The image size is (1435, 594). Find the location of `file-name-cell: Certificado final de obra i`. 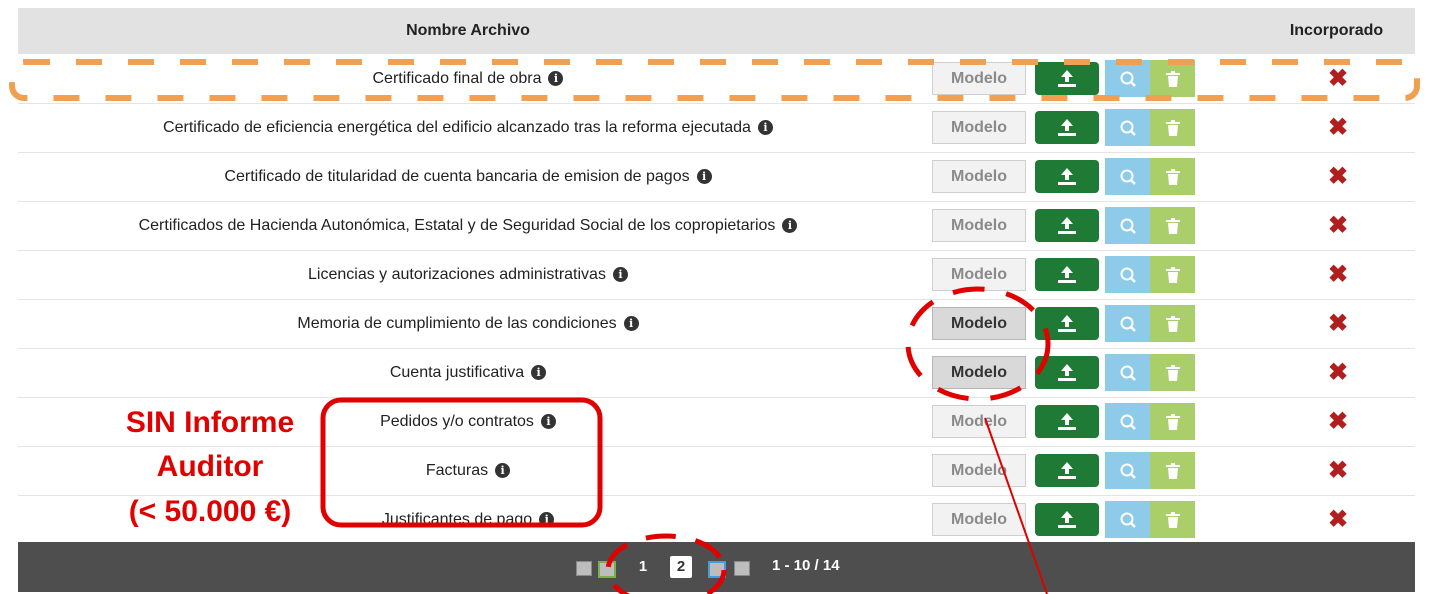

file-name-cell: Certificado final de obra i is located at coordinates (468, 78).